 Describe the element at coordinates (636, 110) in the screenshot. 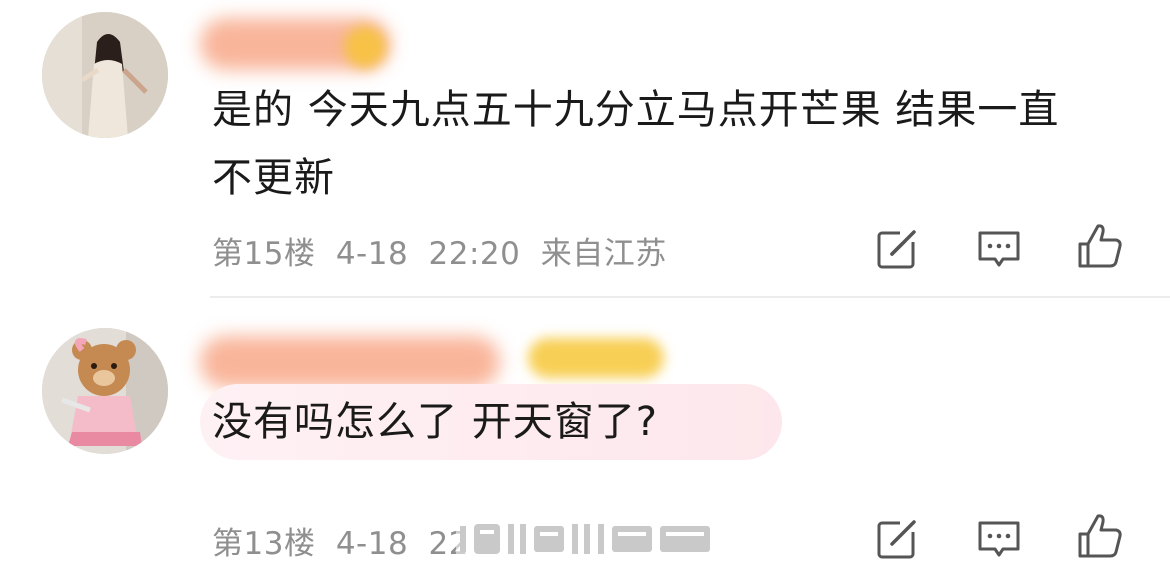

I see `comment-text-line: 是的 今天九点五十九分立马点开芒果 结果一直` at that location.